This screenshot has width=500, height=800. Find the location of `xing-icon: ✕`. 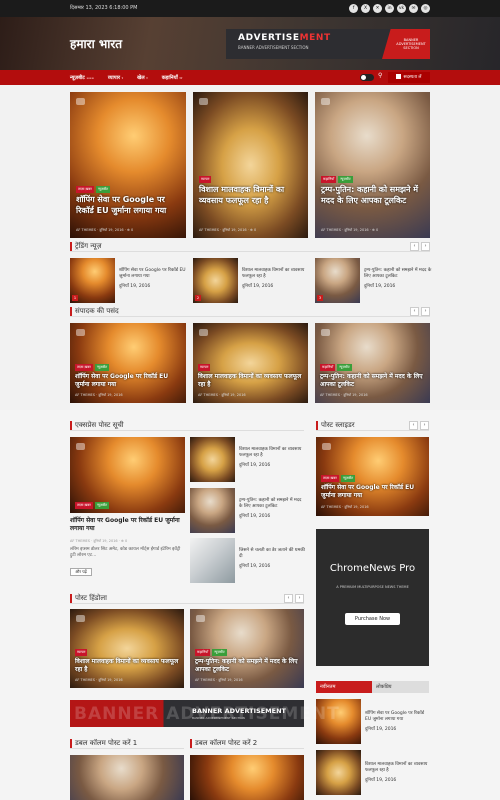

xing-icon: ✕ is located at coordinates (377, 8).